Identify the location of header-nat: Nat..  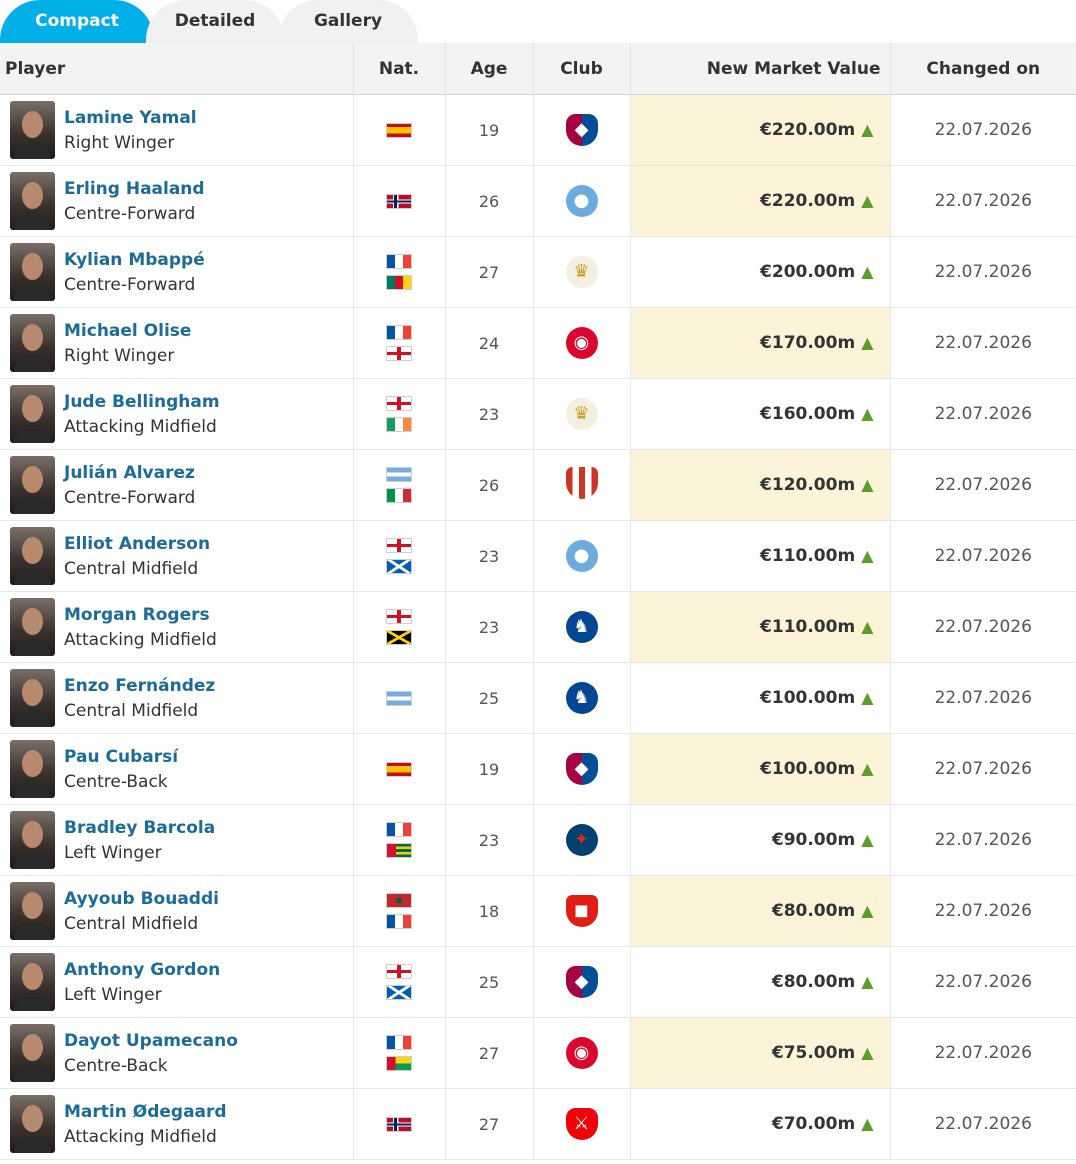
(399, 69).